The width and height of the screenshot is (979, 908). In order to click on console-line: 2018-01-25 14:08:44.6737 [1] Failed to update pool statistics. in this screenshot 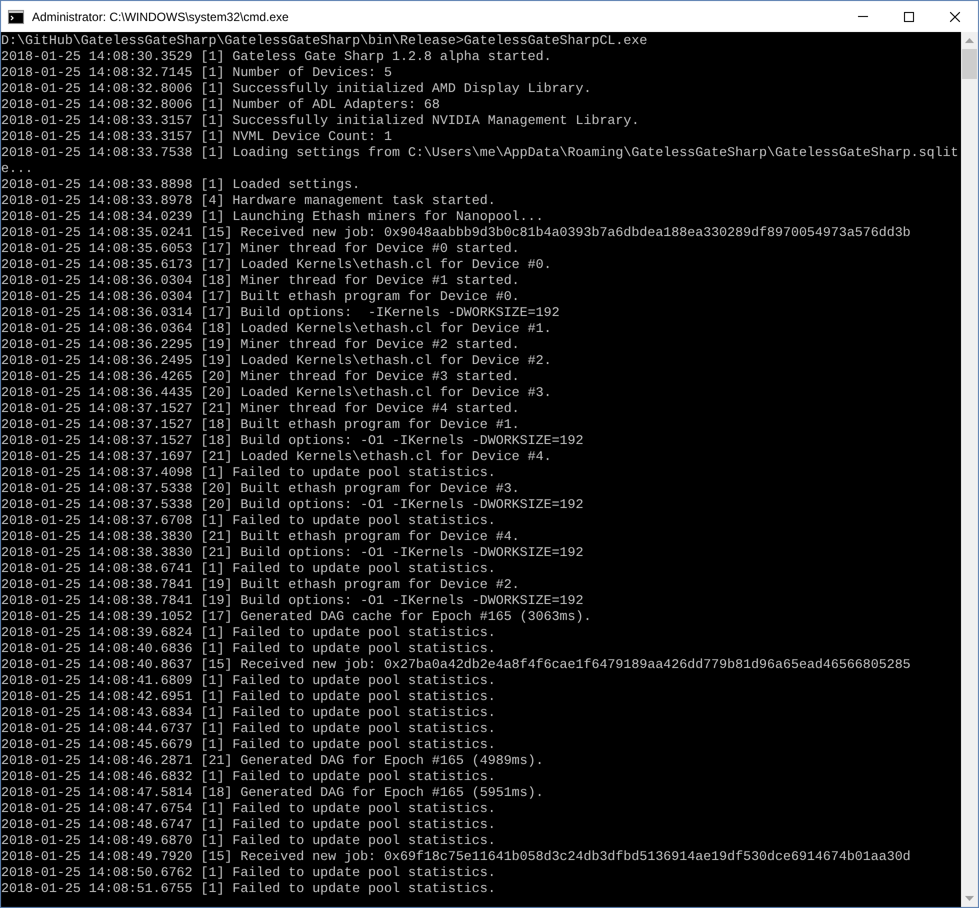, I will do `click(249, 729)`.